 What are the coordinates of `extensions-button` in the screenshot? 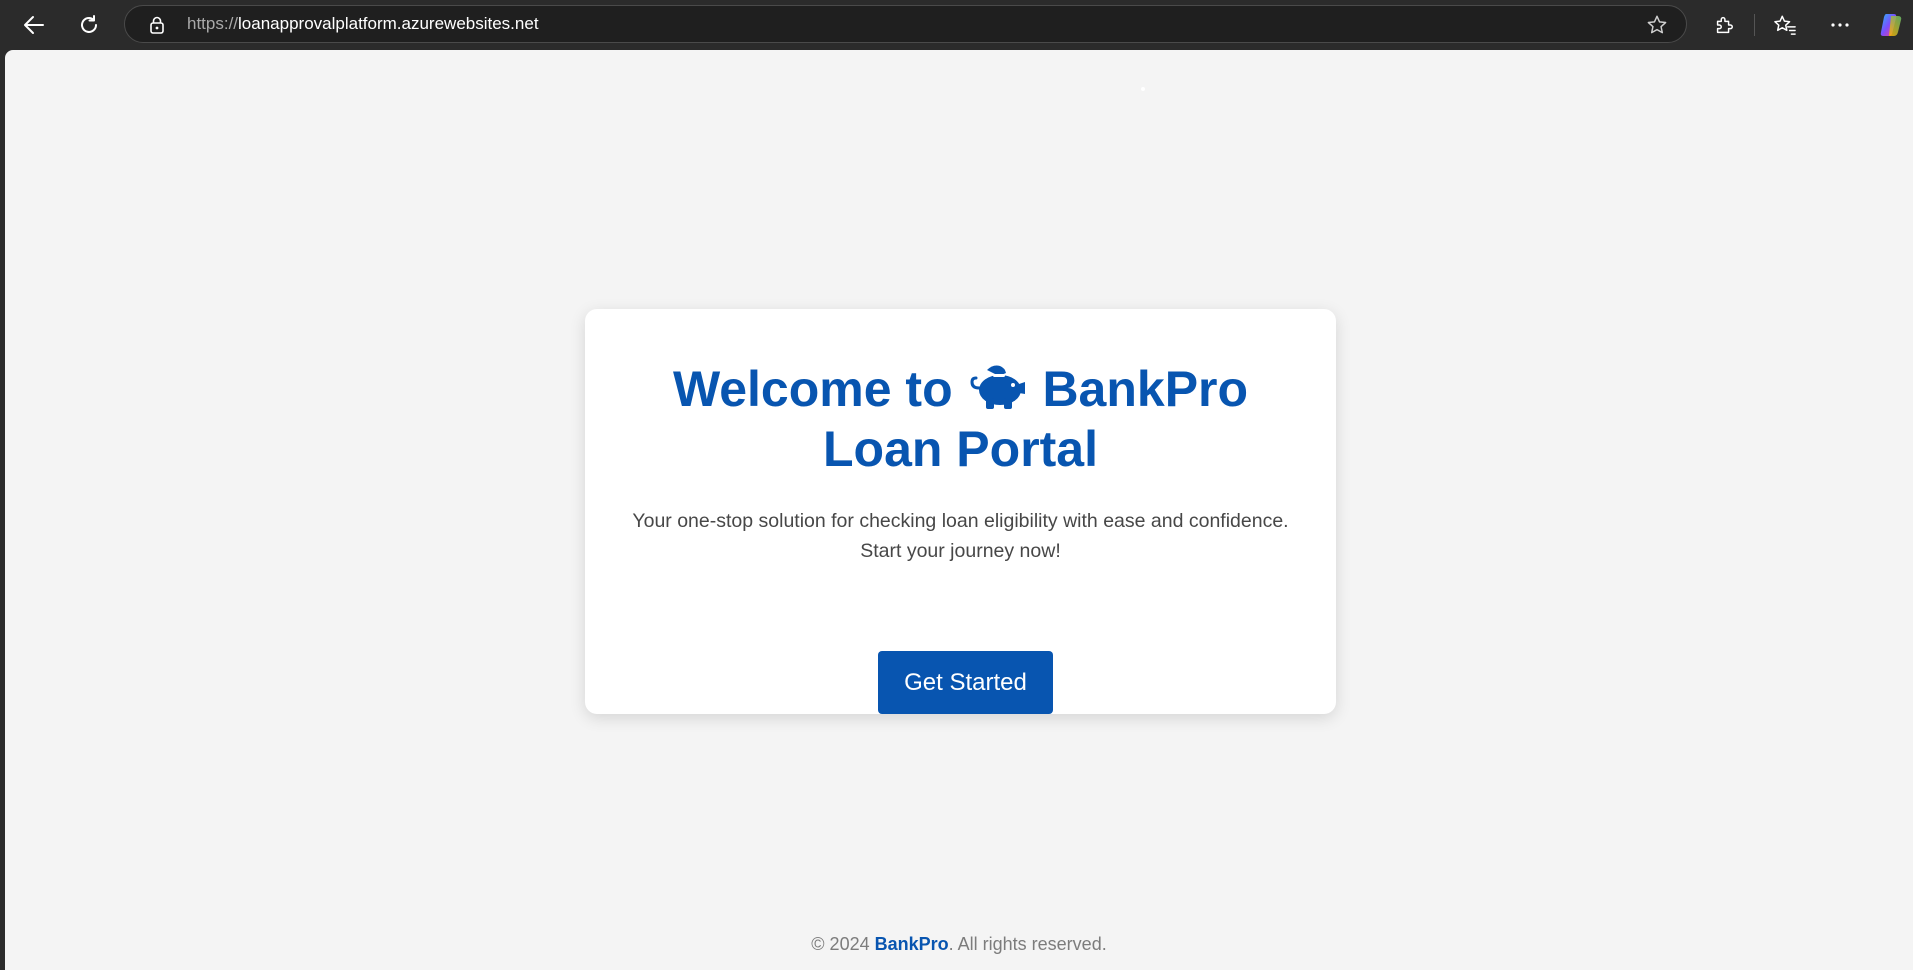 It's located at (1724, 25).